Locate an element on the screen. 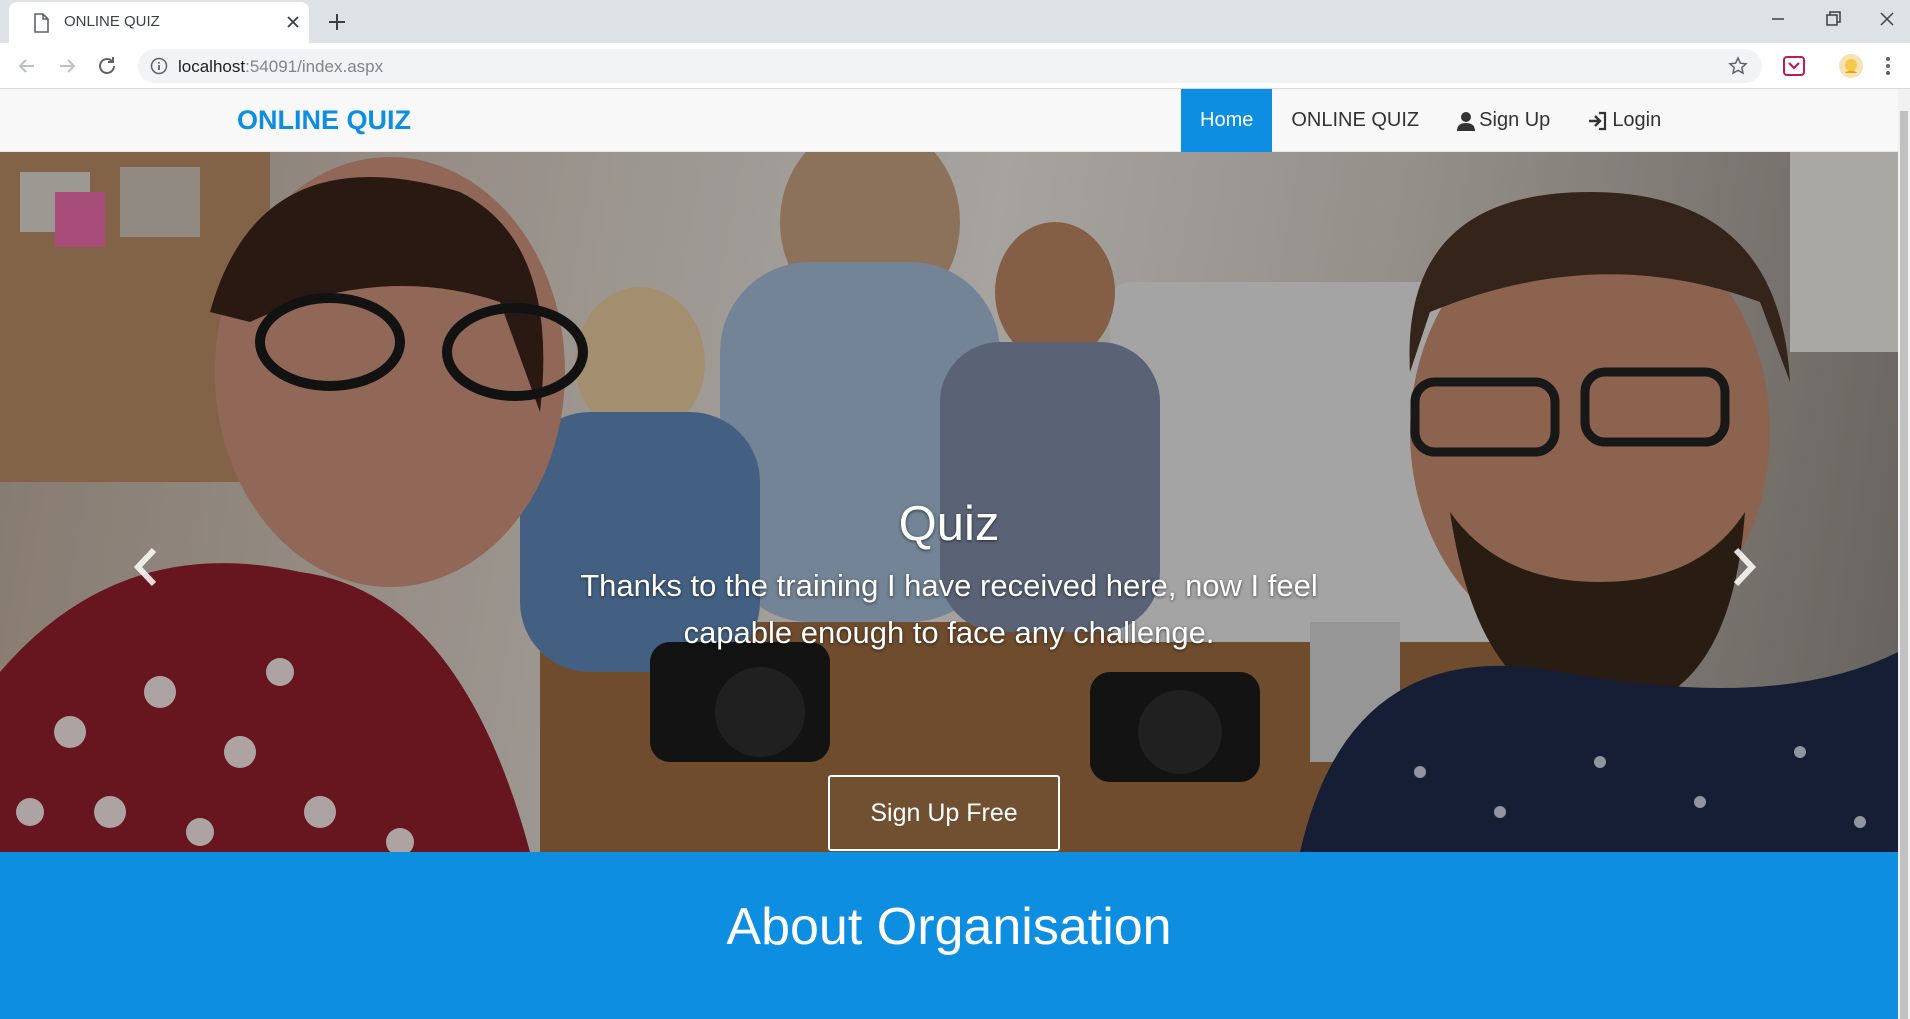 The height and width of the screenshot is (1019, 1910). menu-item-label: Home is located at coordinates (1227, 120).